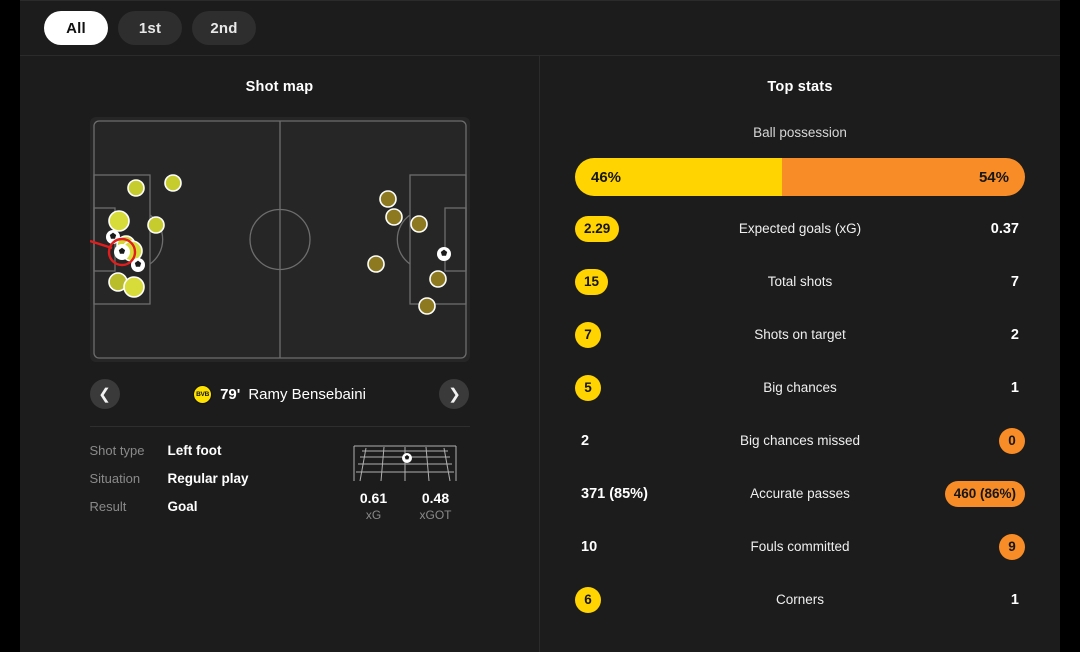 The height and width of the screenshot is (652, 1080). Describe the element at coordinates (405, 515) in the screenshot. I see `xg-labels: xG xGOT` at that location.